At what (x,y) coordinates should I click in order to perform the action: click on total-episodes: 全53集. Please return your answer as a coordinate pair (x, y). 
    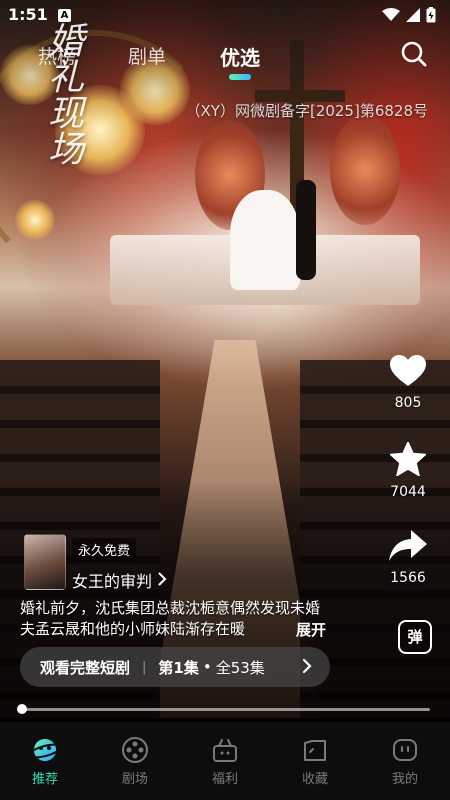
    Looking at the image, I should click on (240, 667).